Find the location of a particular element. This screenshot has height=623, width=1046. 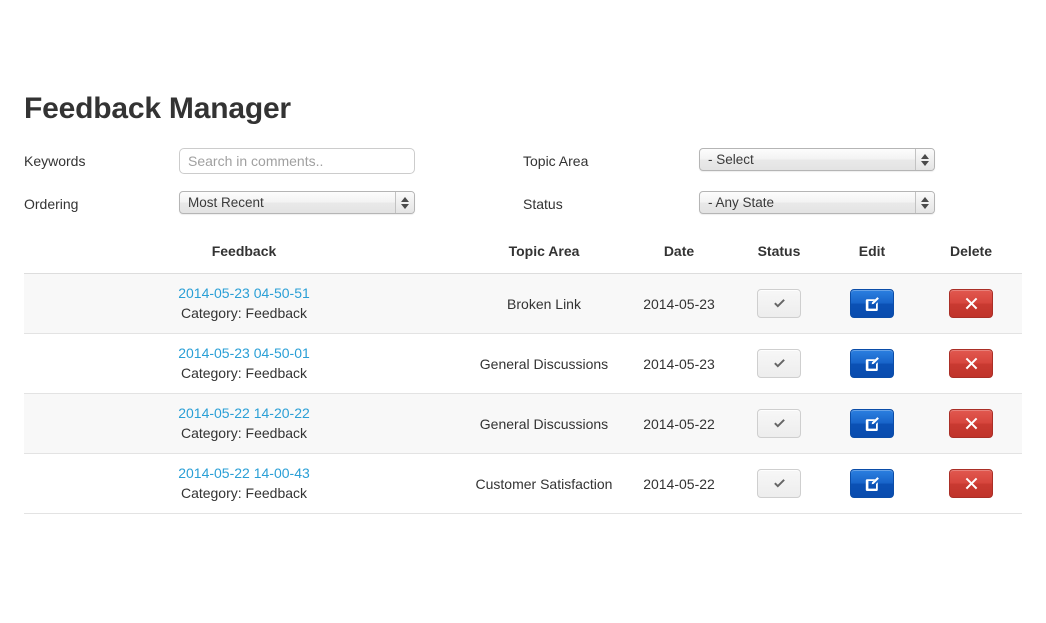

feedback-link: 2014-05-22 14-20-22 is located at coordinates (244, 413).